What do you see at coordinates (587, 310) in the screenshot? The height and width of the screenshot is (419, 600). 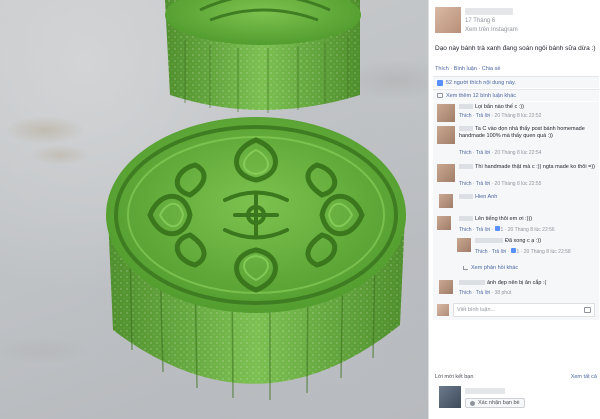 I see `camera-icon` at bounding box center [587, 310].